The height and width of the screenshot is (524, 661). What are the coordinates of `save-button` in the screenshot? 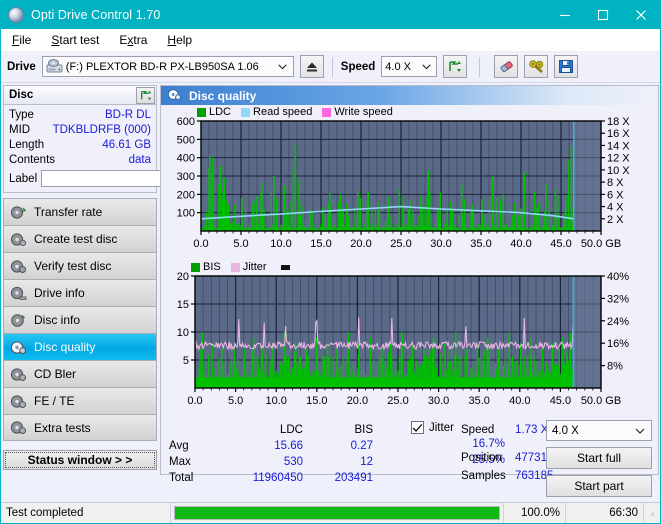 It's located at (566, 66).